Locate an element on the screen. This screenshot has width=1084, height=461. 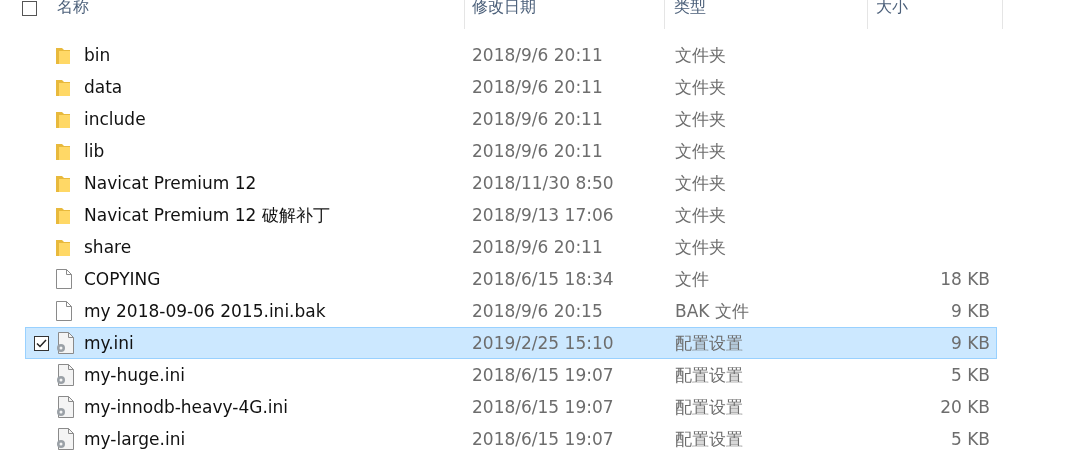
file-type: BAK 文件 is located at coordinates (712, 311).